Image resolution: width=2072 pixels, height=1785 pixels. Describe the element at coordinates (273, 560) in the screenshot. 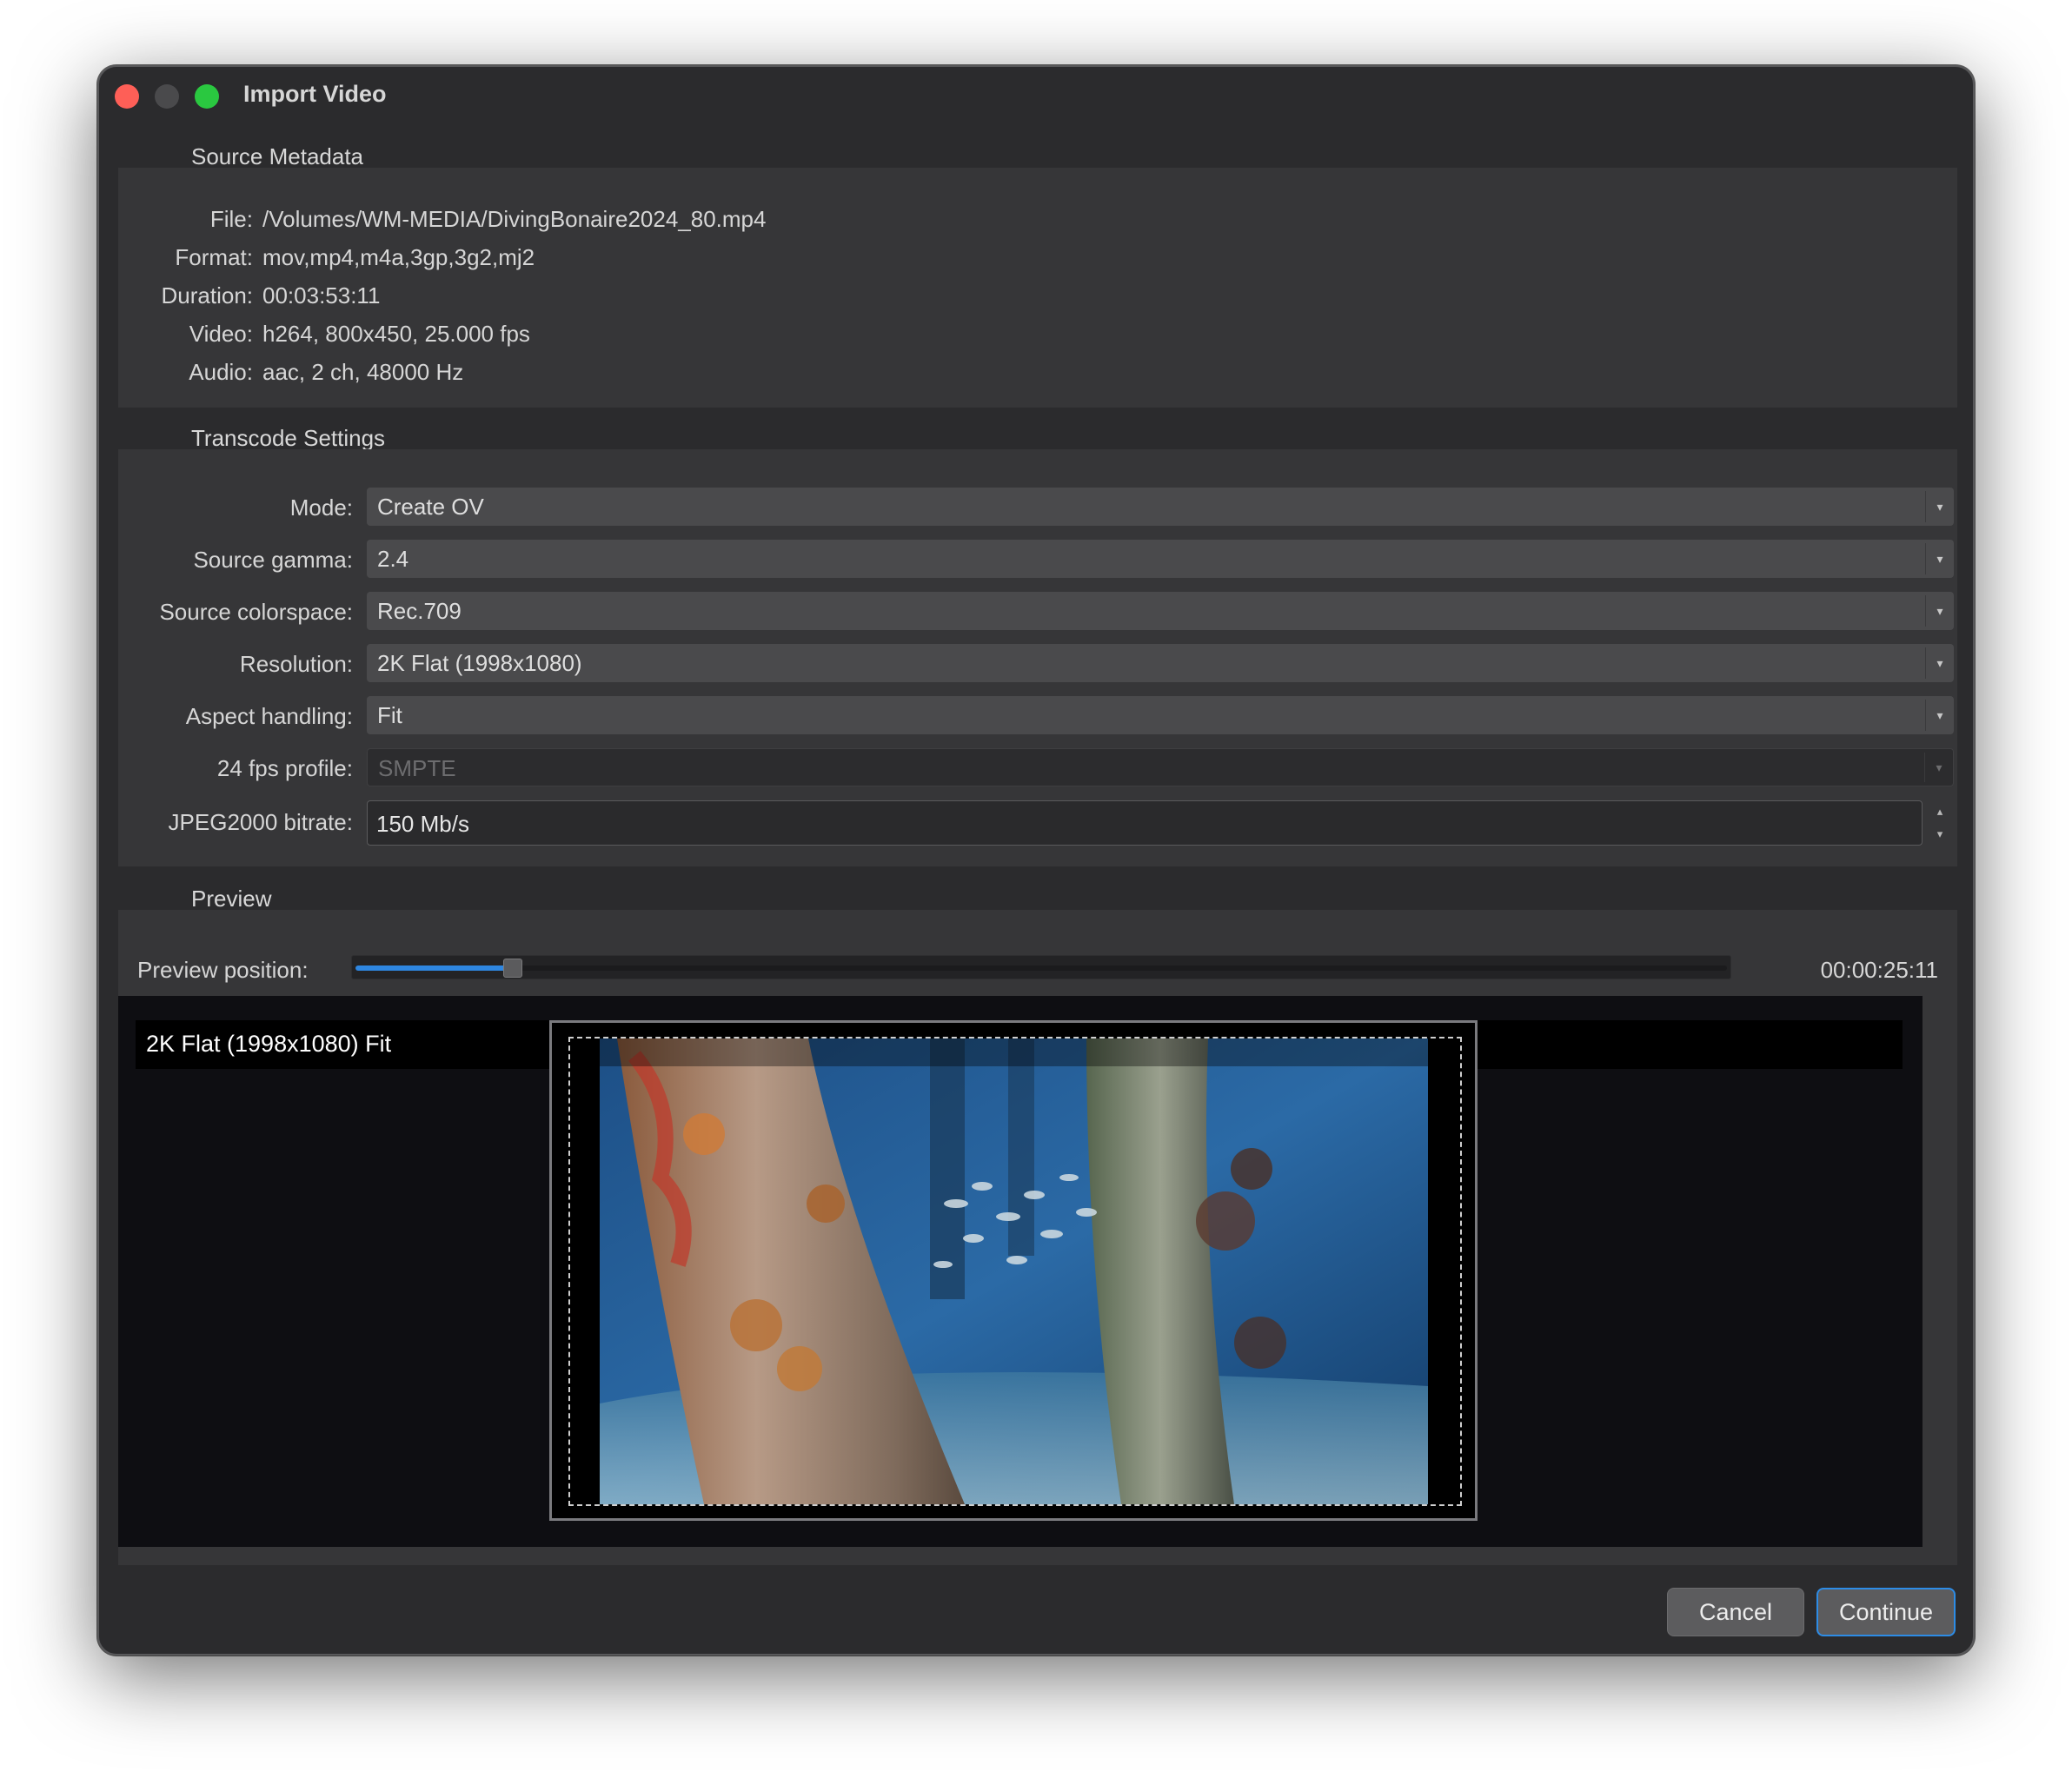

I see `source-gamma-label: Source gamma:` at that location.